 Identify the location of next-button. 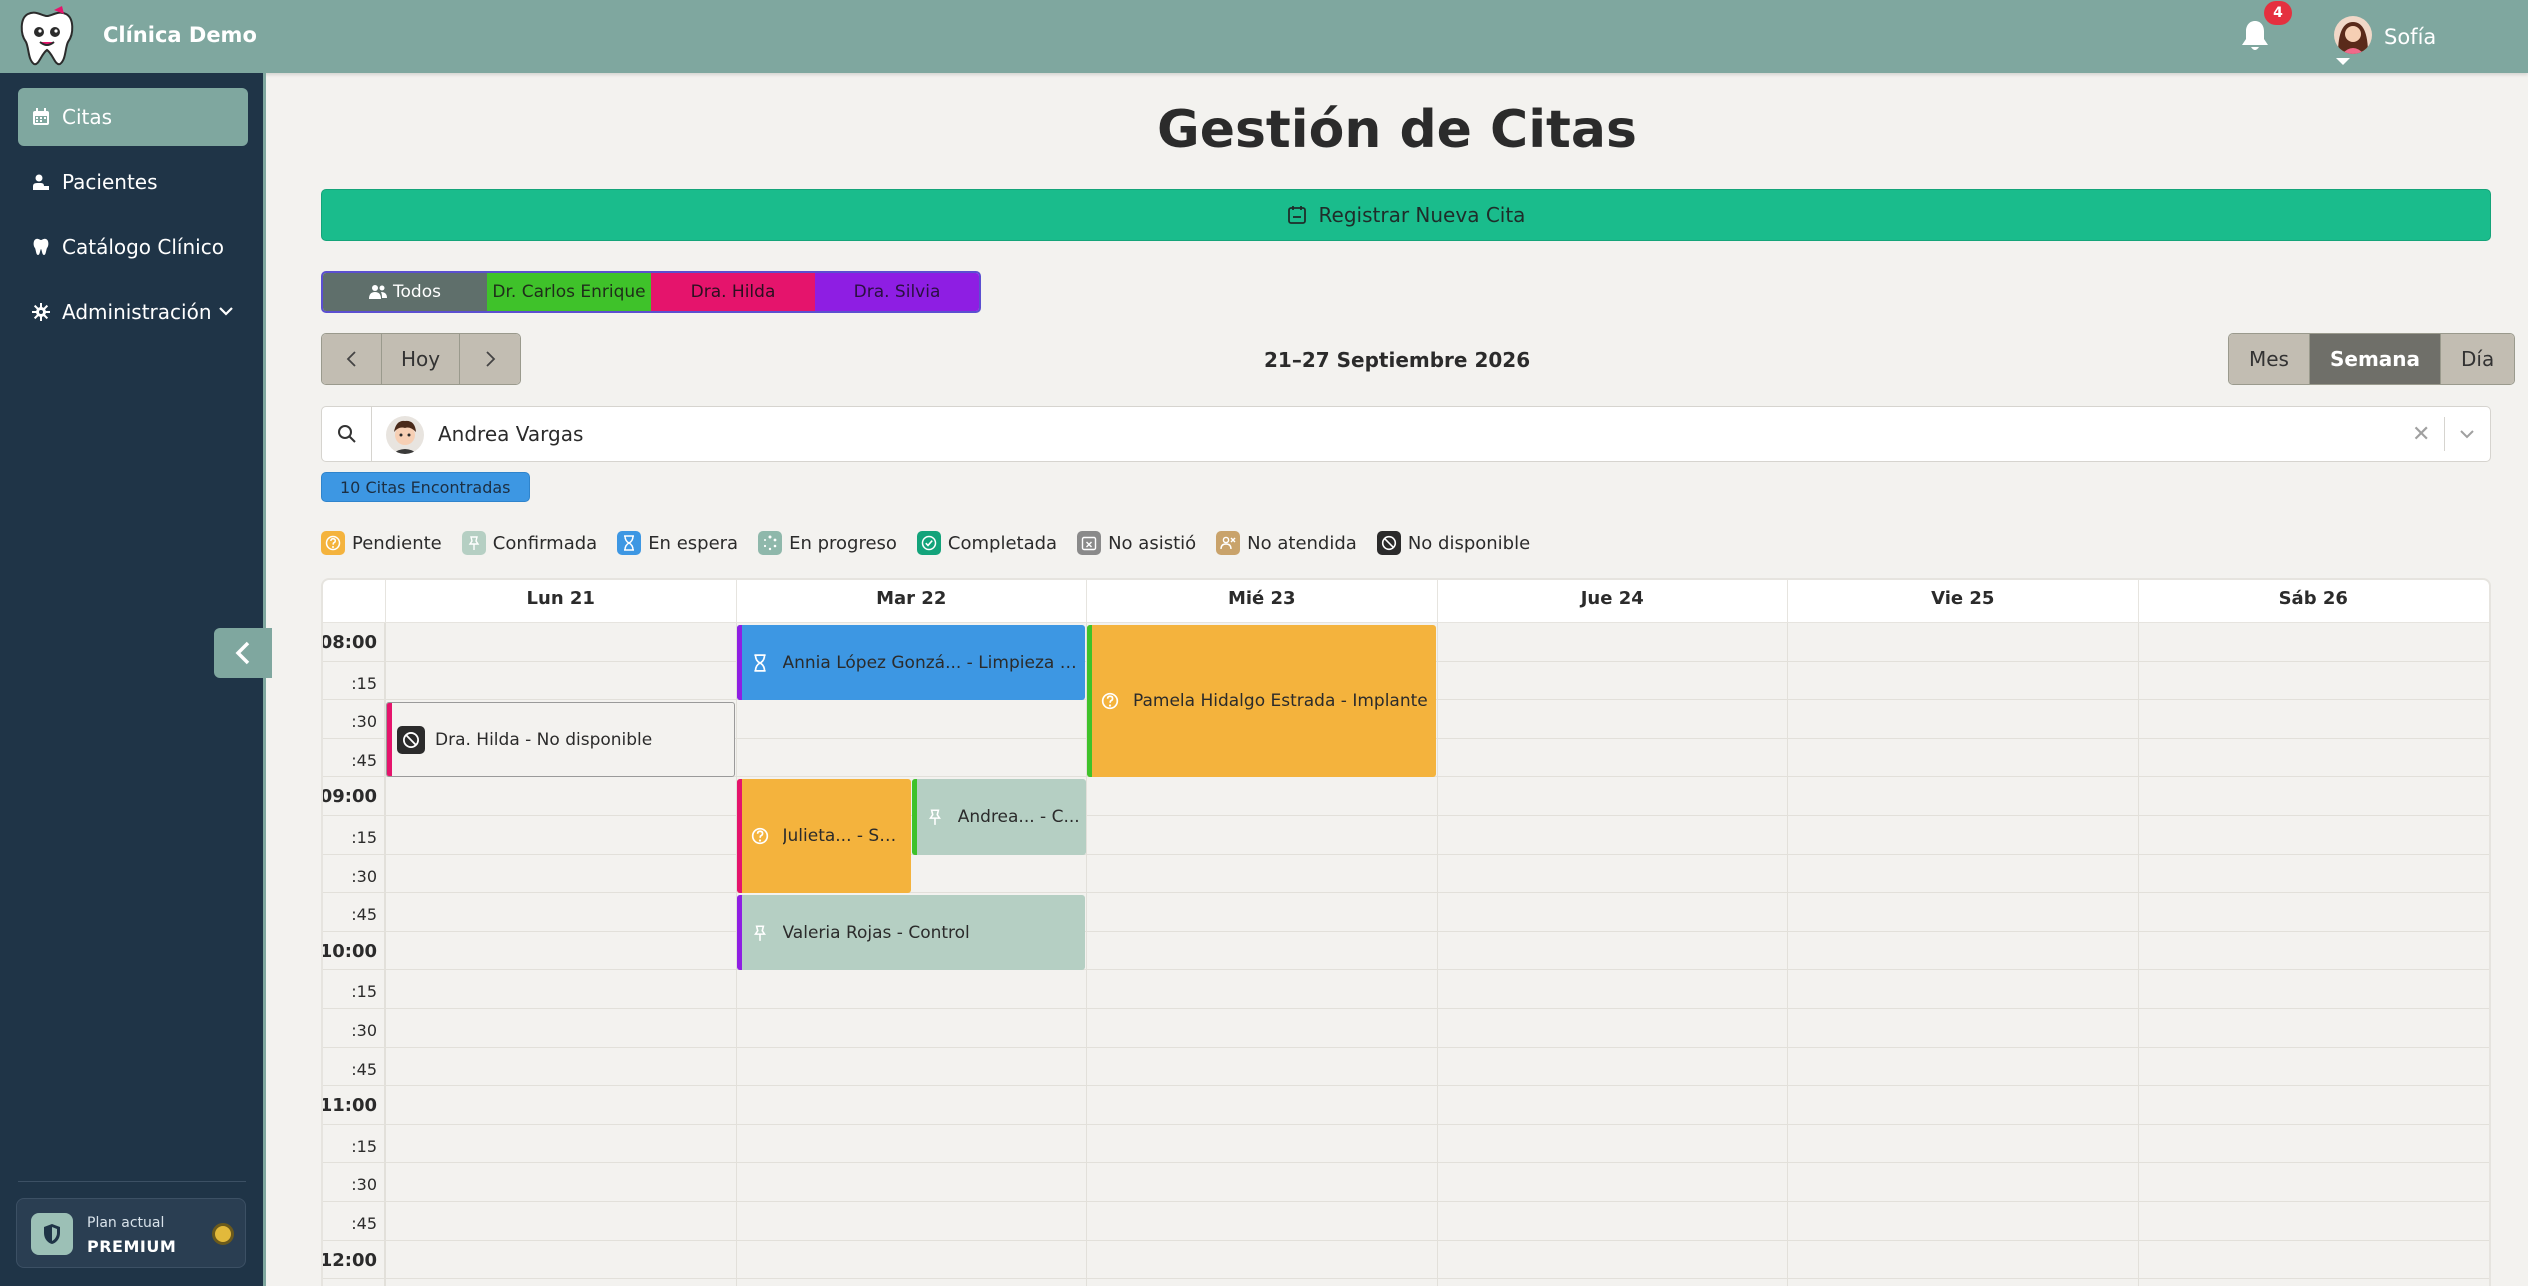
(490, 359).